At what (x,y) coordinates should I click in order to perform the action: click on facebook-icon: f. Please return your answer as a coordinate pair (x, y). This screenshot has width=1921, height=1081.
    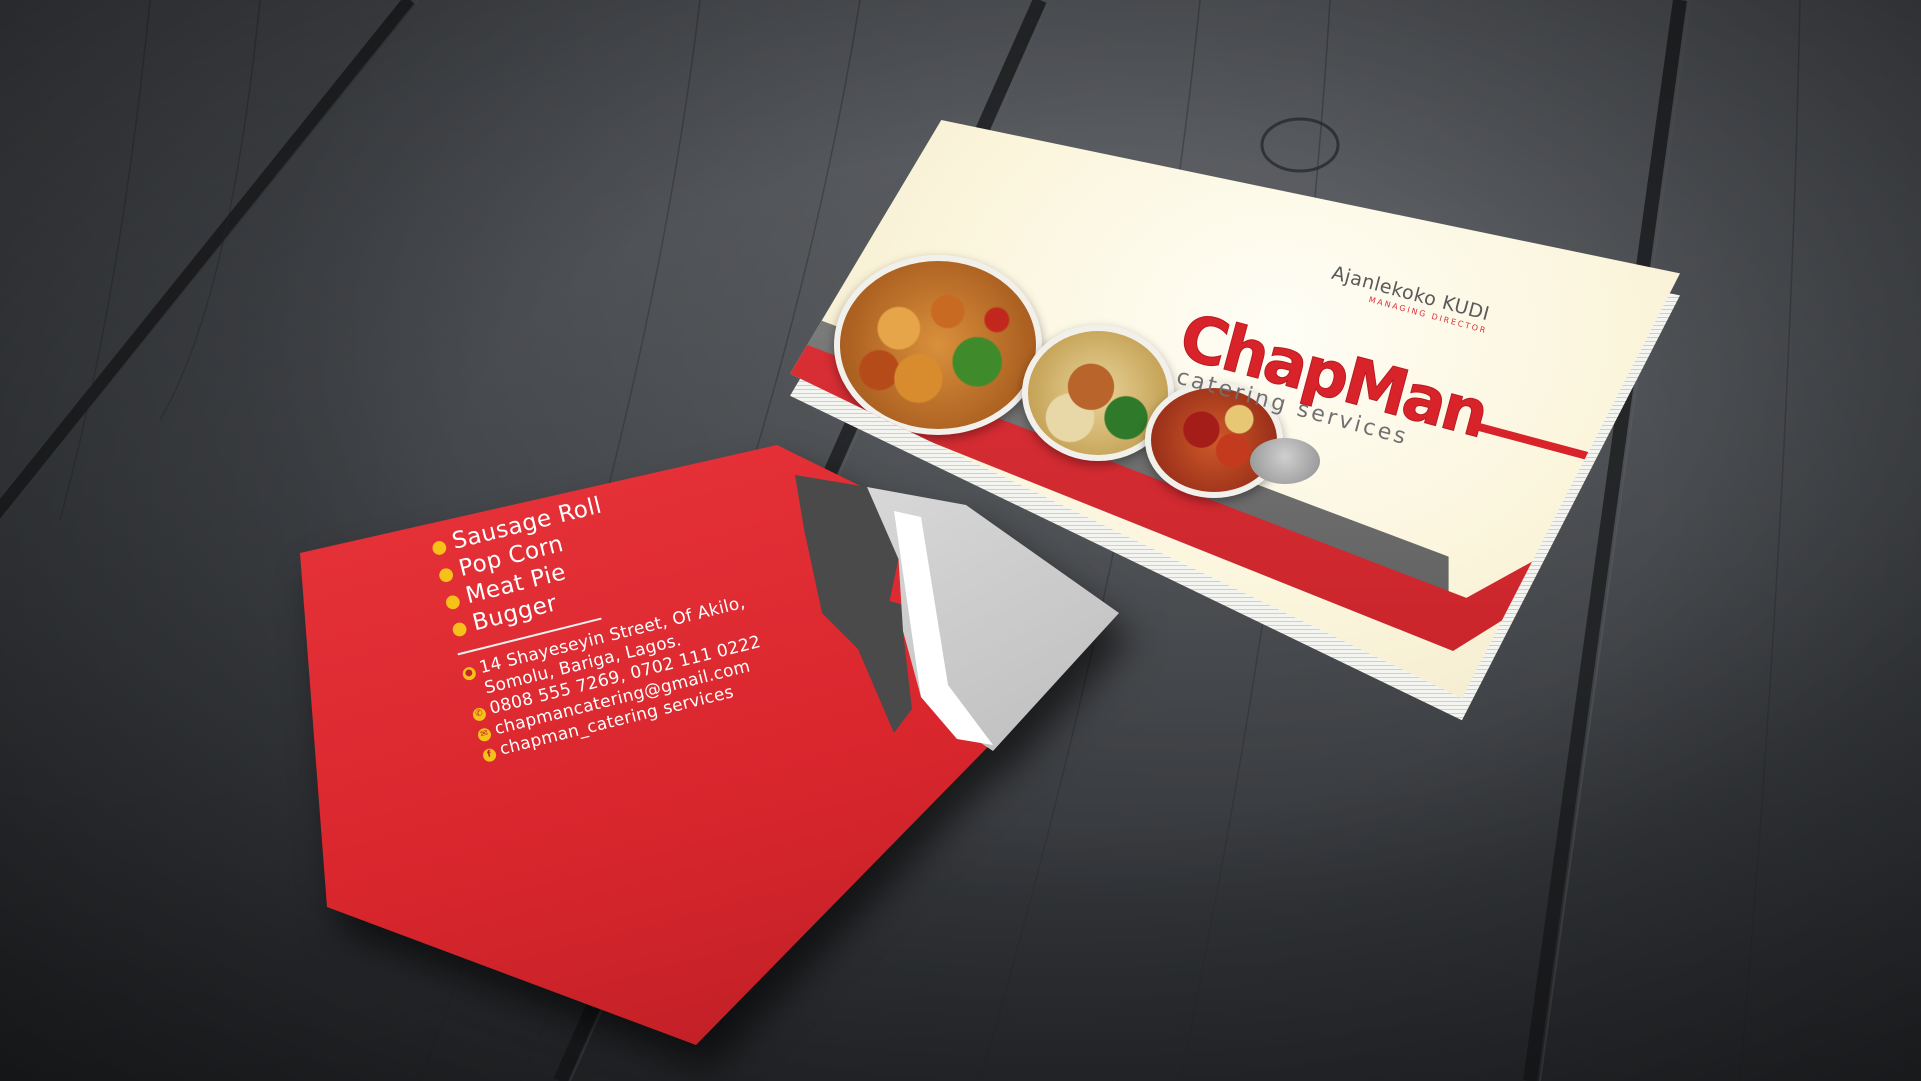
    Looking at the image, I should click on (489, 755).